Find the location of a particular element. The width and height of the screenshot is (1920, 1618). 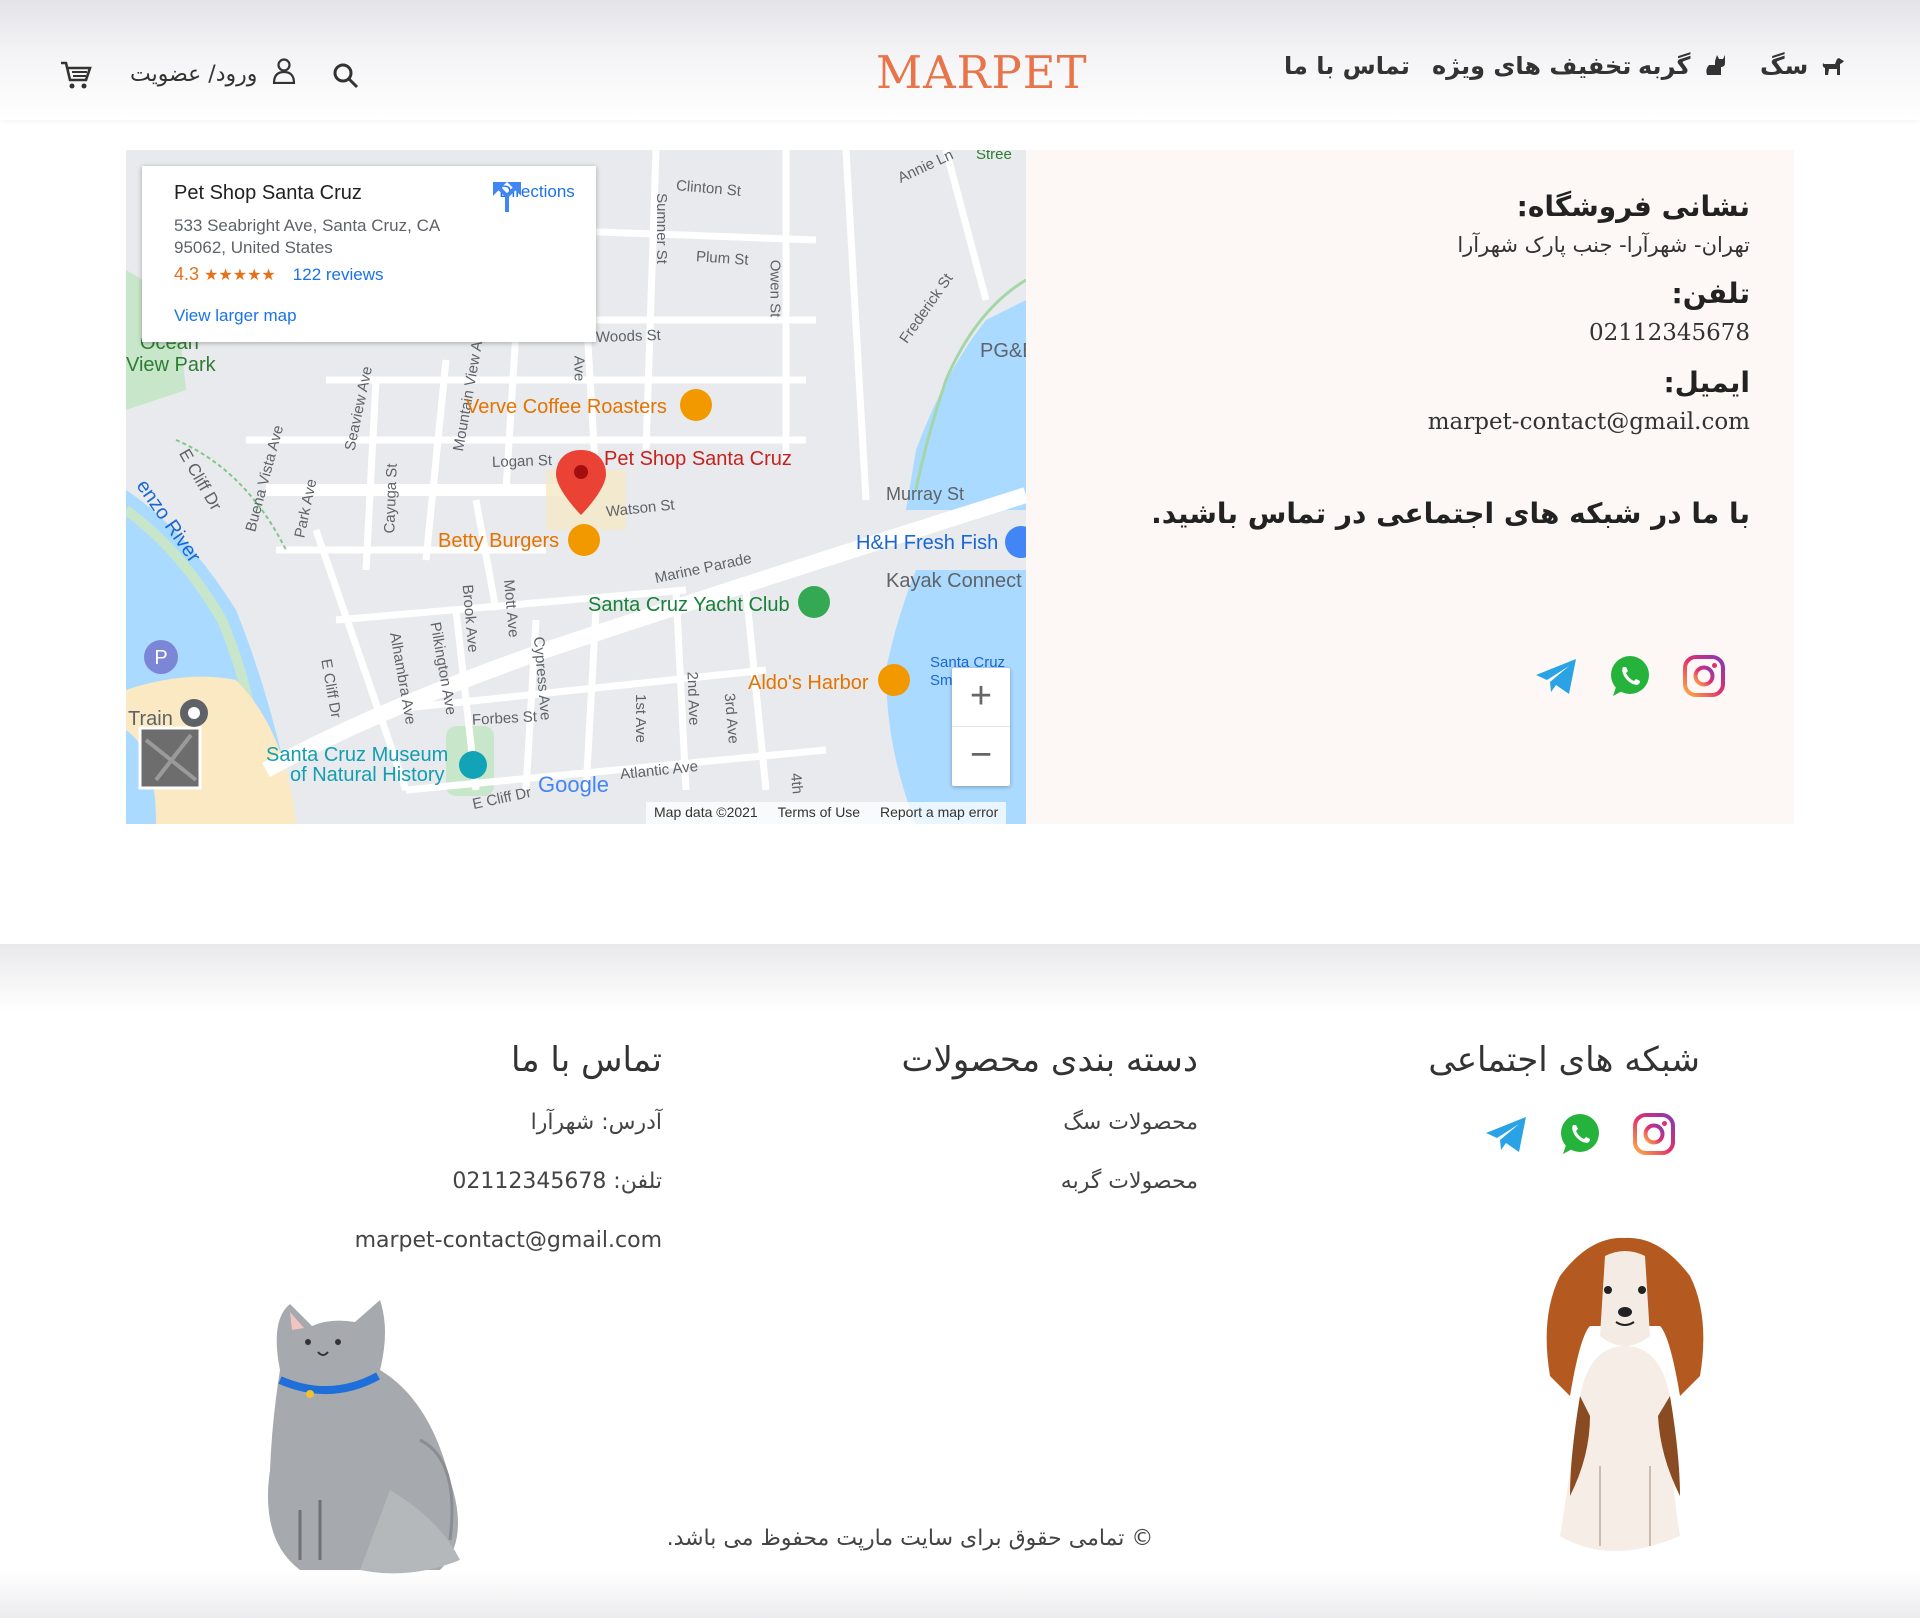

poi-label: Aldo's Harbor is located at coordinates (808, 683).